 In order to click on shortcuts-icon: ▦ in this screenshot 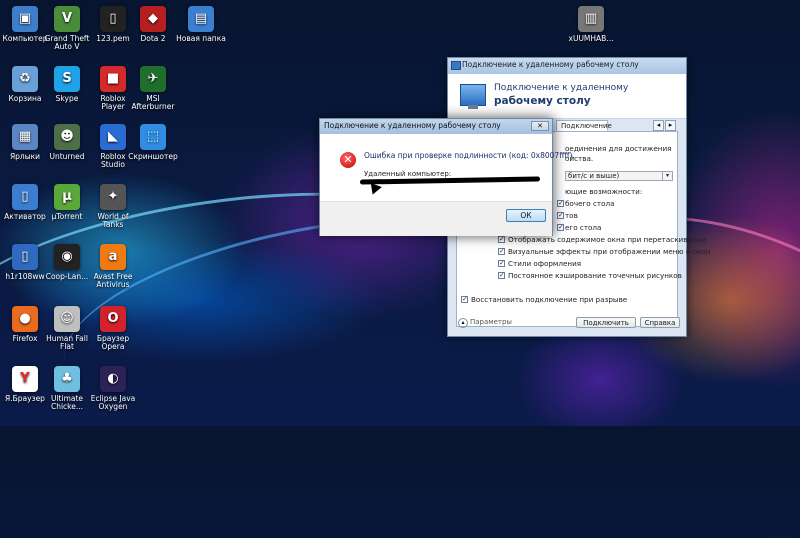, I will do `click(25, 137)`.